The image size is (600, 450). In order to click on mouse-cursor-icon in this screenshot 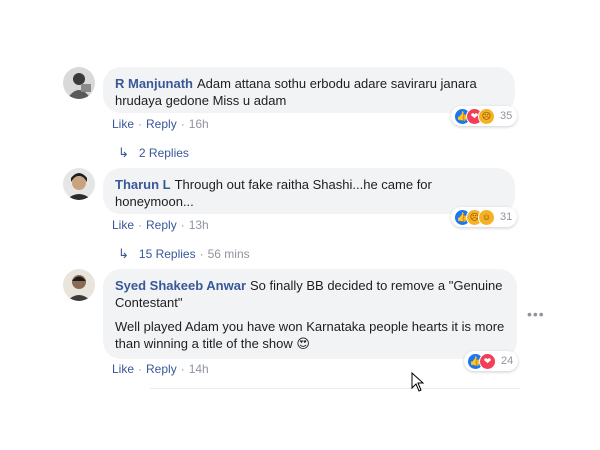, I will do `click(418, 384)`.